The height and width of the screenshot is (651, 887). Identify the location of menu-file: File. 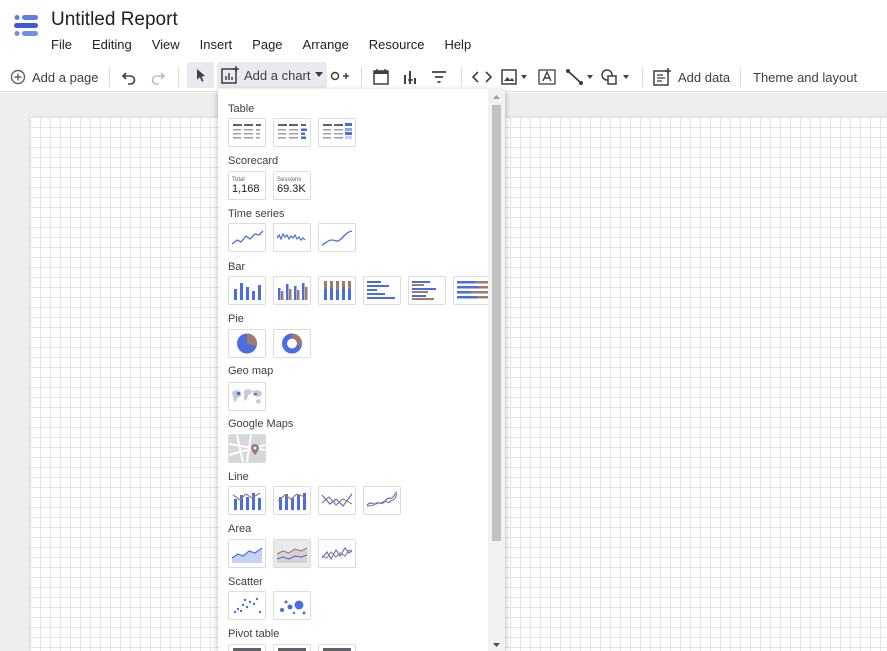
(61, 45).